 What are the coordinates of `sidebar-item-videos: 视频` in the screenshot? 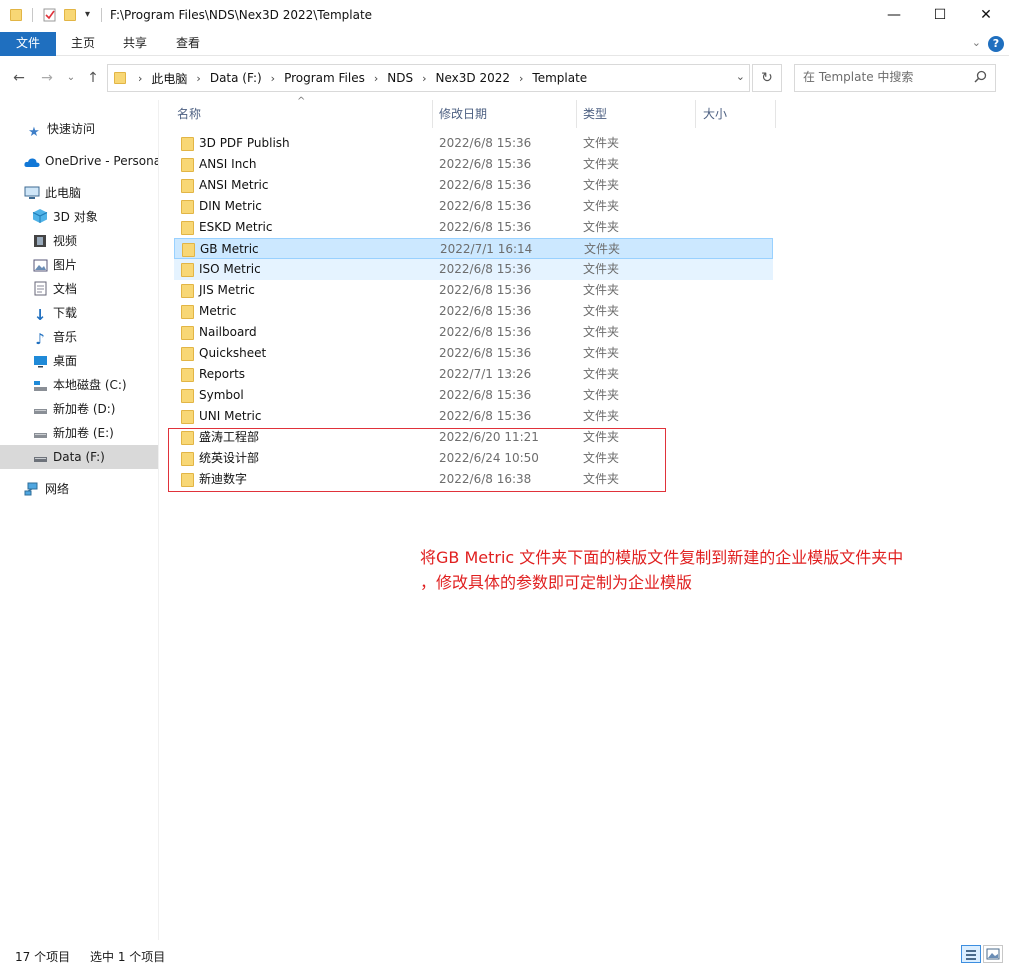 It's located at (79, 241).